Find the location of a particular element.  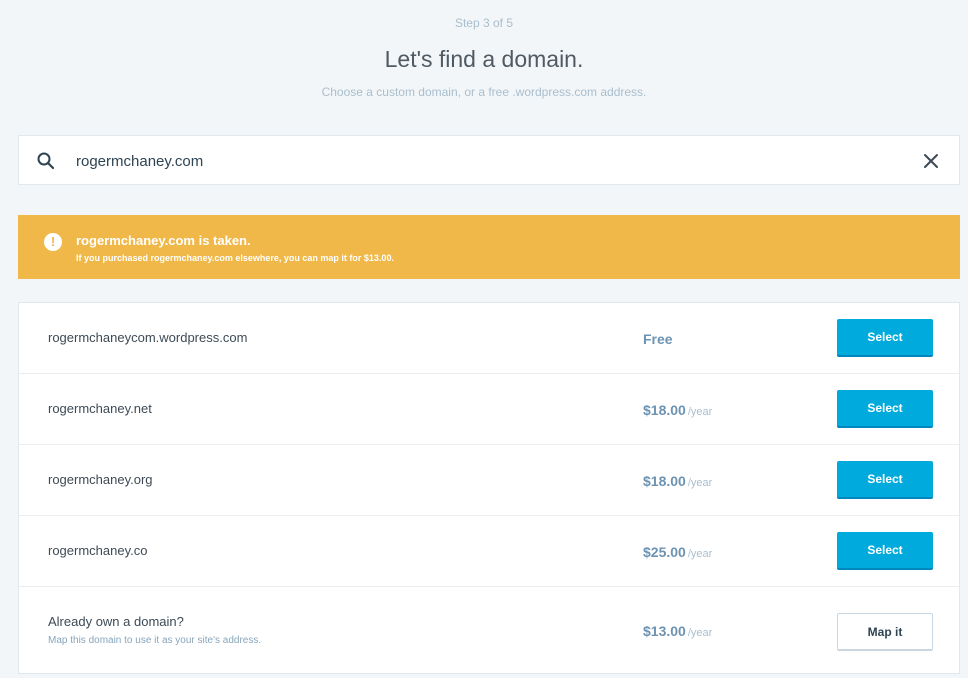

price-amount: Free is located at coordinates (658, 339).